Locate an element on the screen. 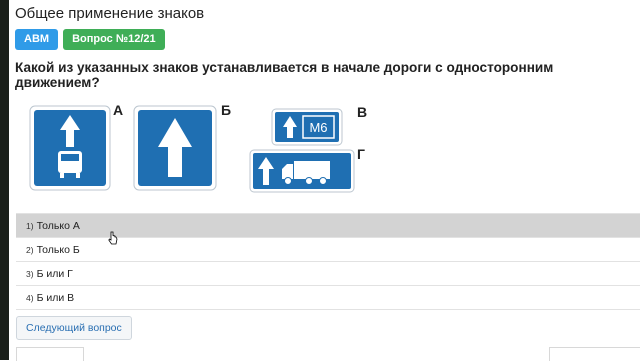 The height and width of the screenshot is (361, 640). answer-text: Только А is located at coordinates (58, 225).